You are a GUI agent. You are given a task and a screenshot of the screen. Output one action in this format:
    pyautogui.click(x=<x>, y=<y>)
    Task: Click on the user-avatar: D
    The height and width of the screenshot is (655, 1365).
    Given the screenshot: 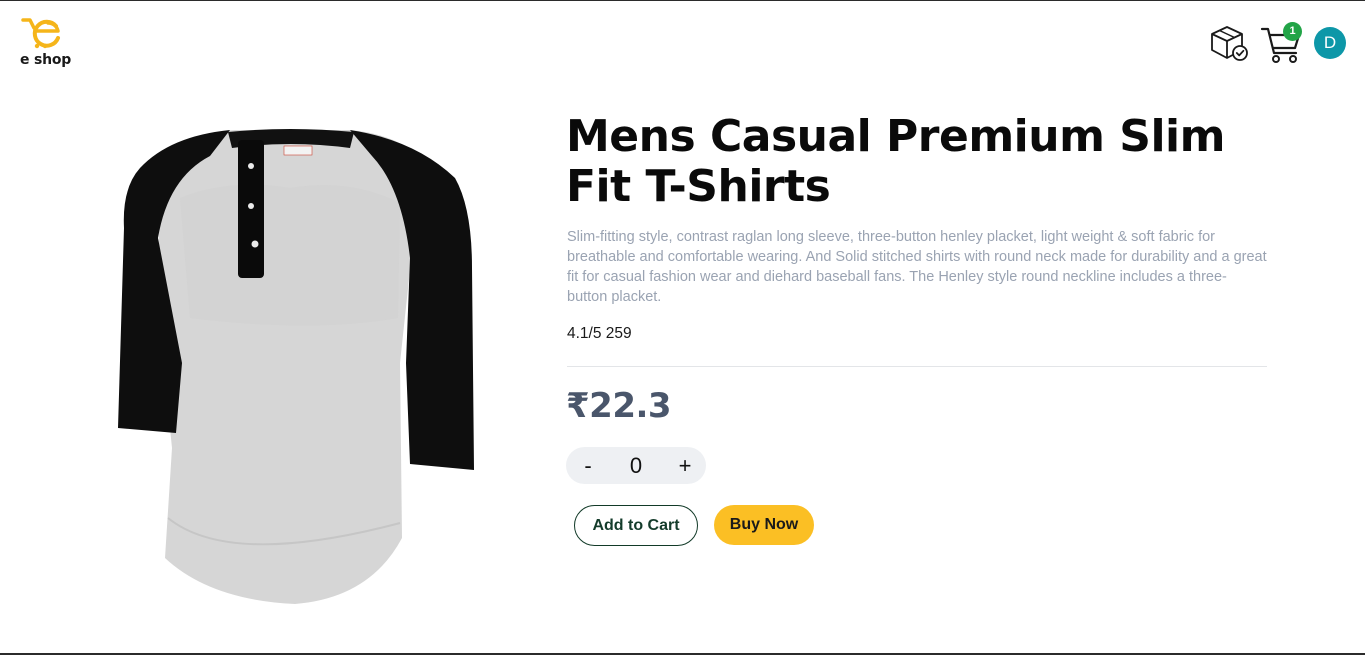 What is the action you would take?
    pyautogui.click(x=1330, y=43)
    